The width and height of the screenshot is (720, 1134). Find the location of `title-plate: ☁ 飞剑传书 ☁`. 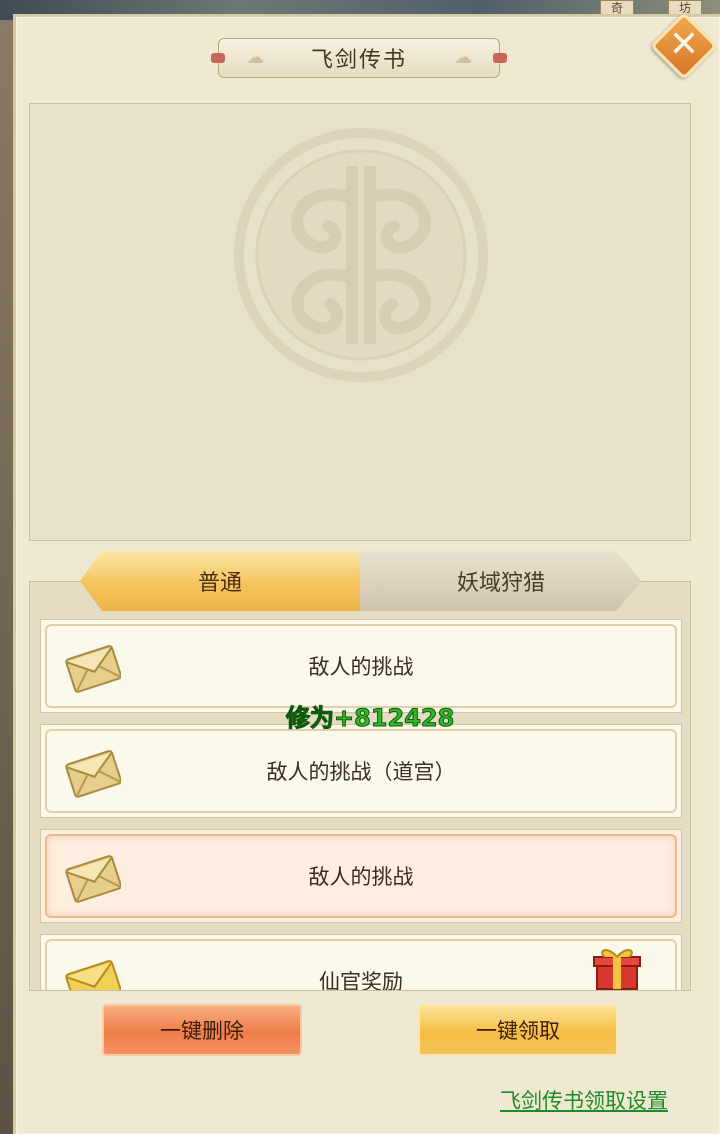

title-plate: ☁ 飞剑传书 ☁ is located at coordinates (359, 58).